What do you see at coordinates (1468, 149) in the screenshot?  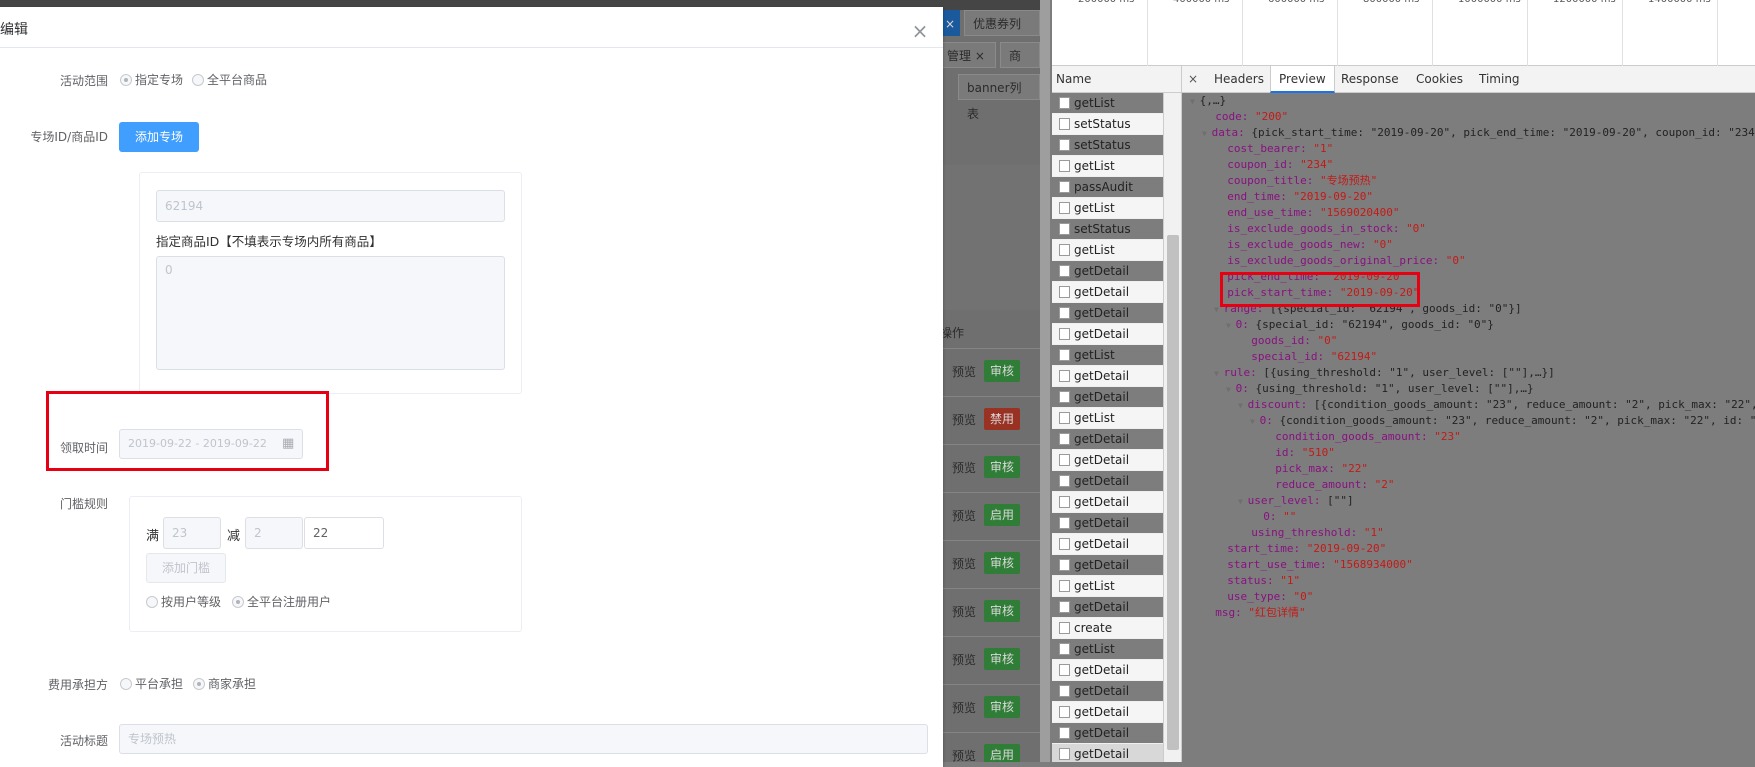 I see `json-line: cost_bearer: "1"` at bounding box center [1468, 149].